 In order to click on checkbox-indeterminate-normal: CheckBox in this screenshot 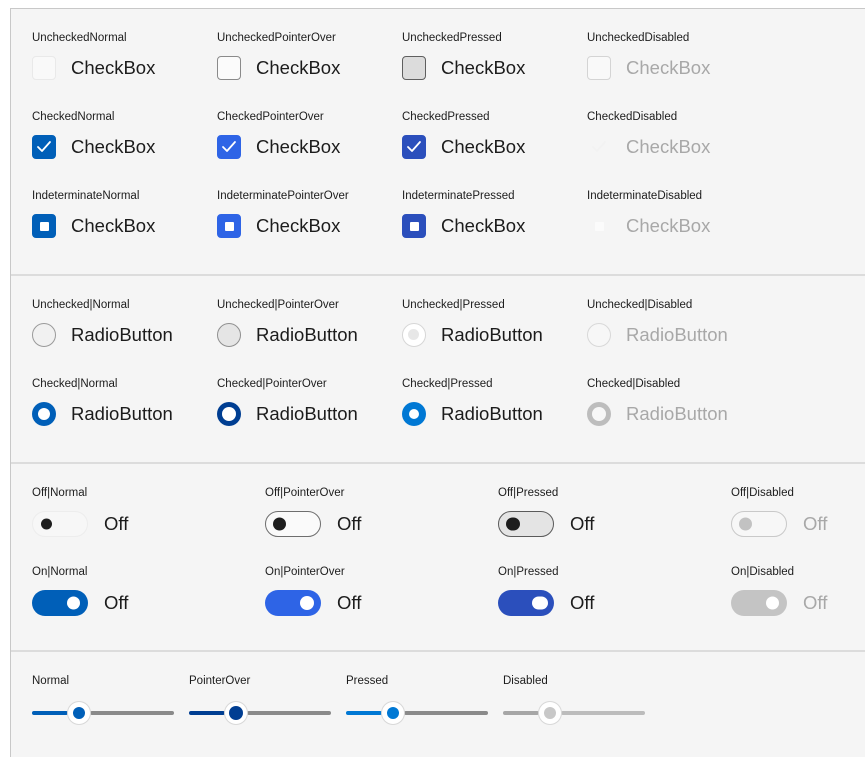, I will do `click(93, 226)`.